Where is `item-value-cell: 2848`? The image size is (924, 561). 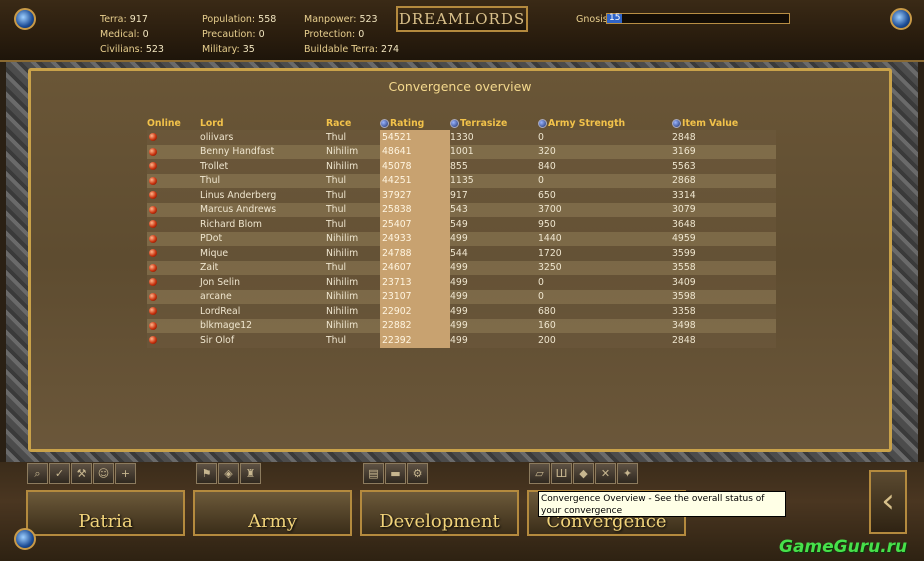 item-value-cell: 2848 is located at coordinates (724, 137).